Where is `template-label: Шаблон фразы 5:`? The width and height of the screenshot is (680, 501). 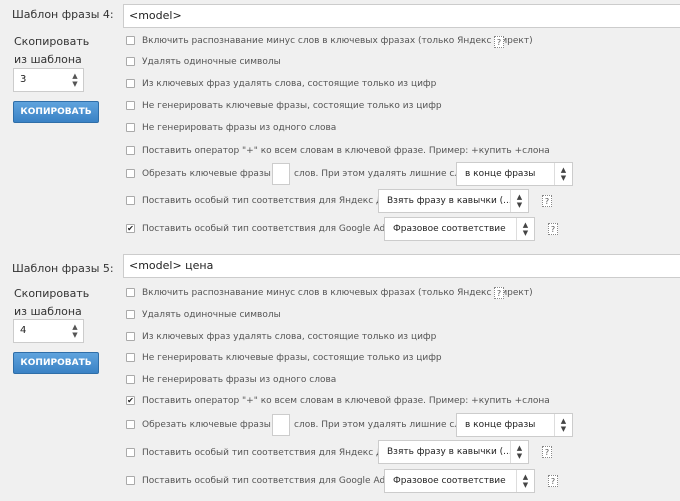
template-label: Шаблон фразы 5: is located at coordinates (63, 268).